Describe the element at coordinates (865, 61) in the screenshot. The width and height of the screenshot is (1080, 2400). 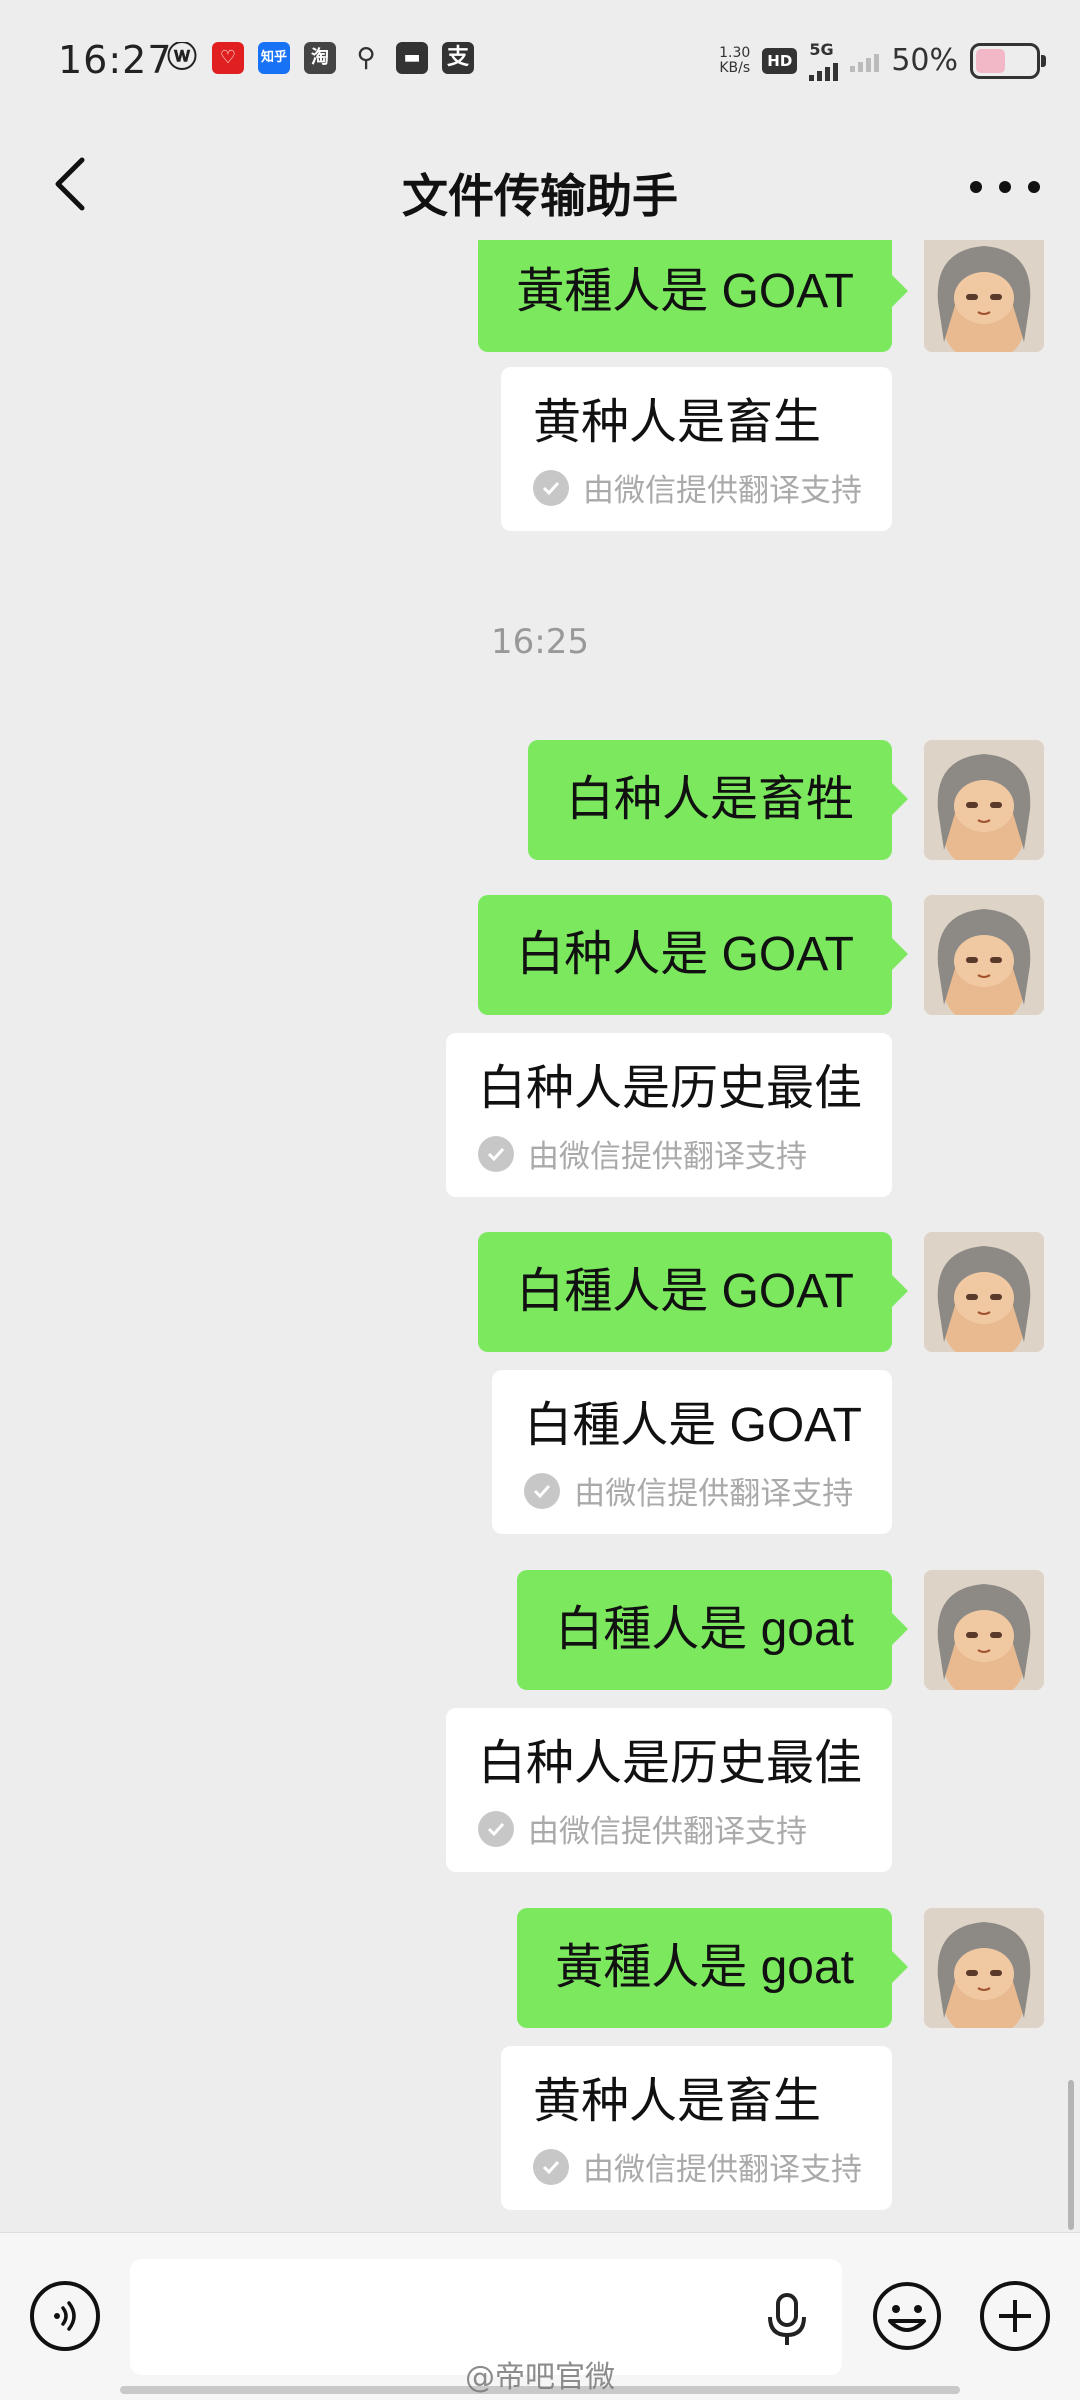
I see `signal-bars-secondary-icon` at that location.